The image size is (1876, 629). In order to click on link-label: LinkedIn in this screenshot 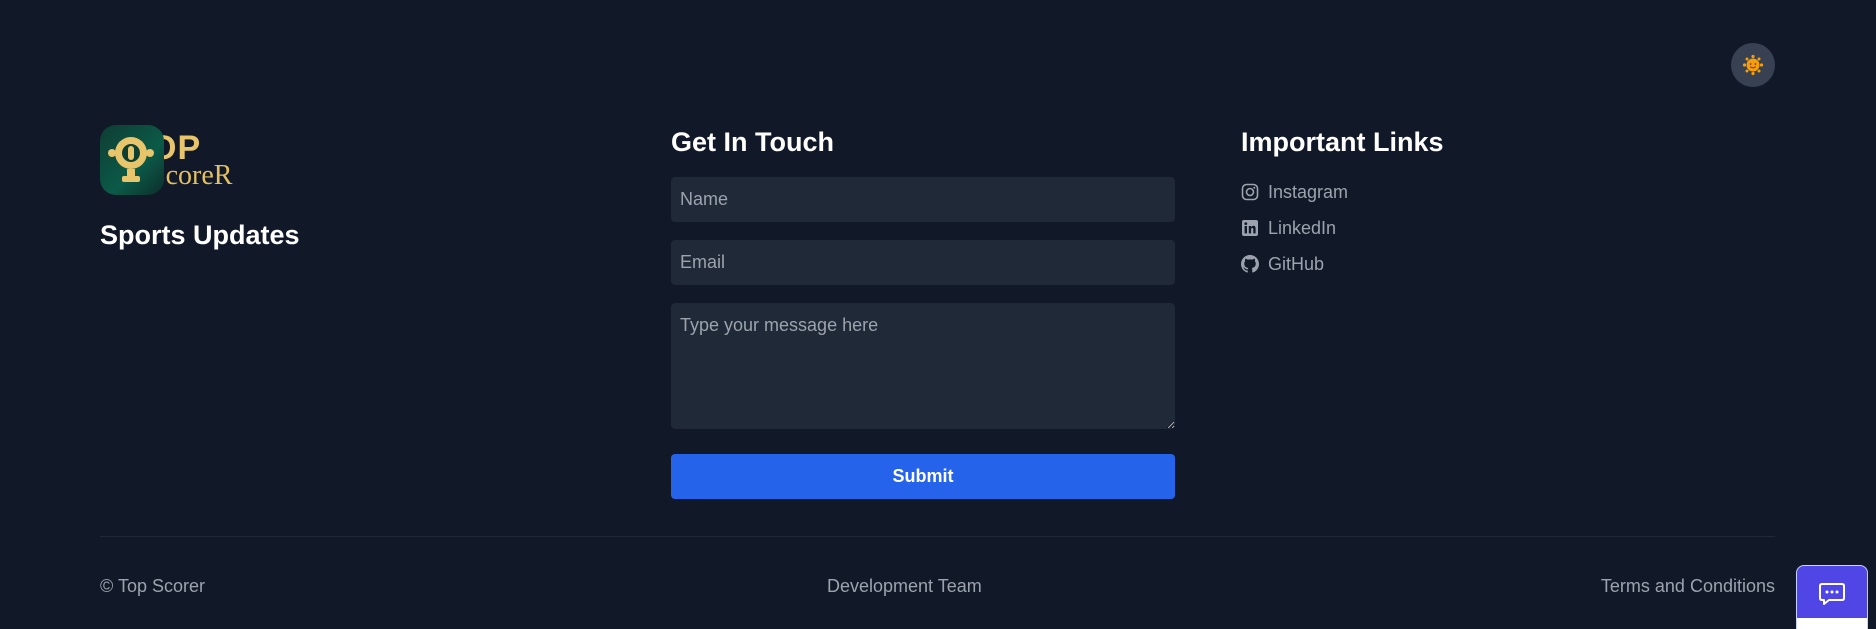, I will do `click(1302, 227)`.